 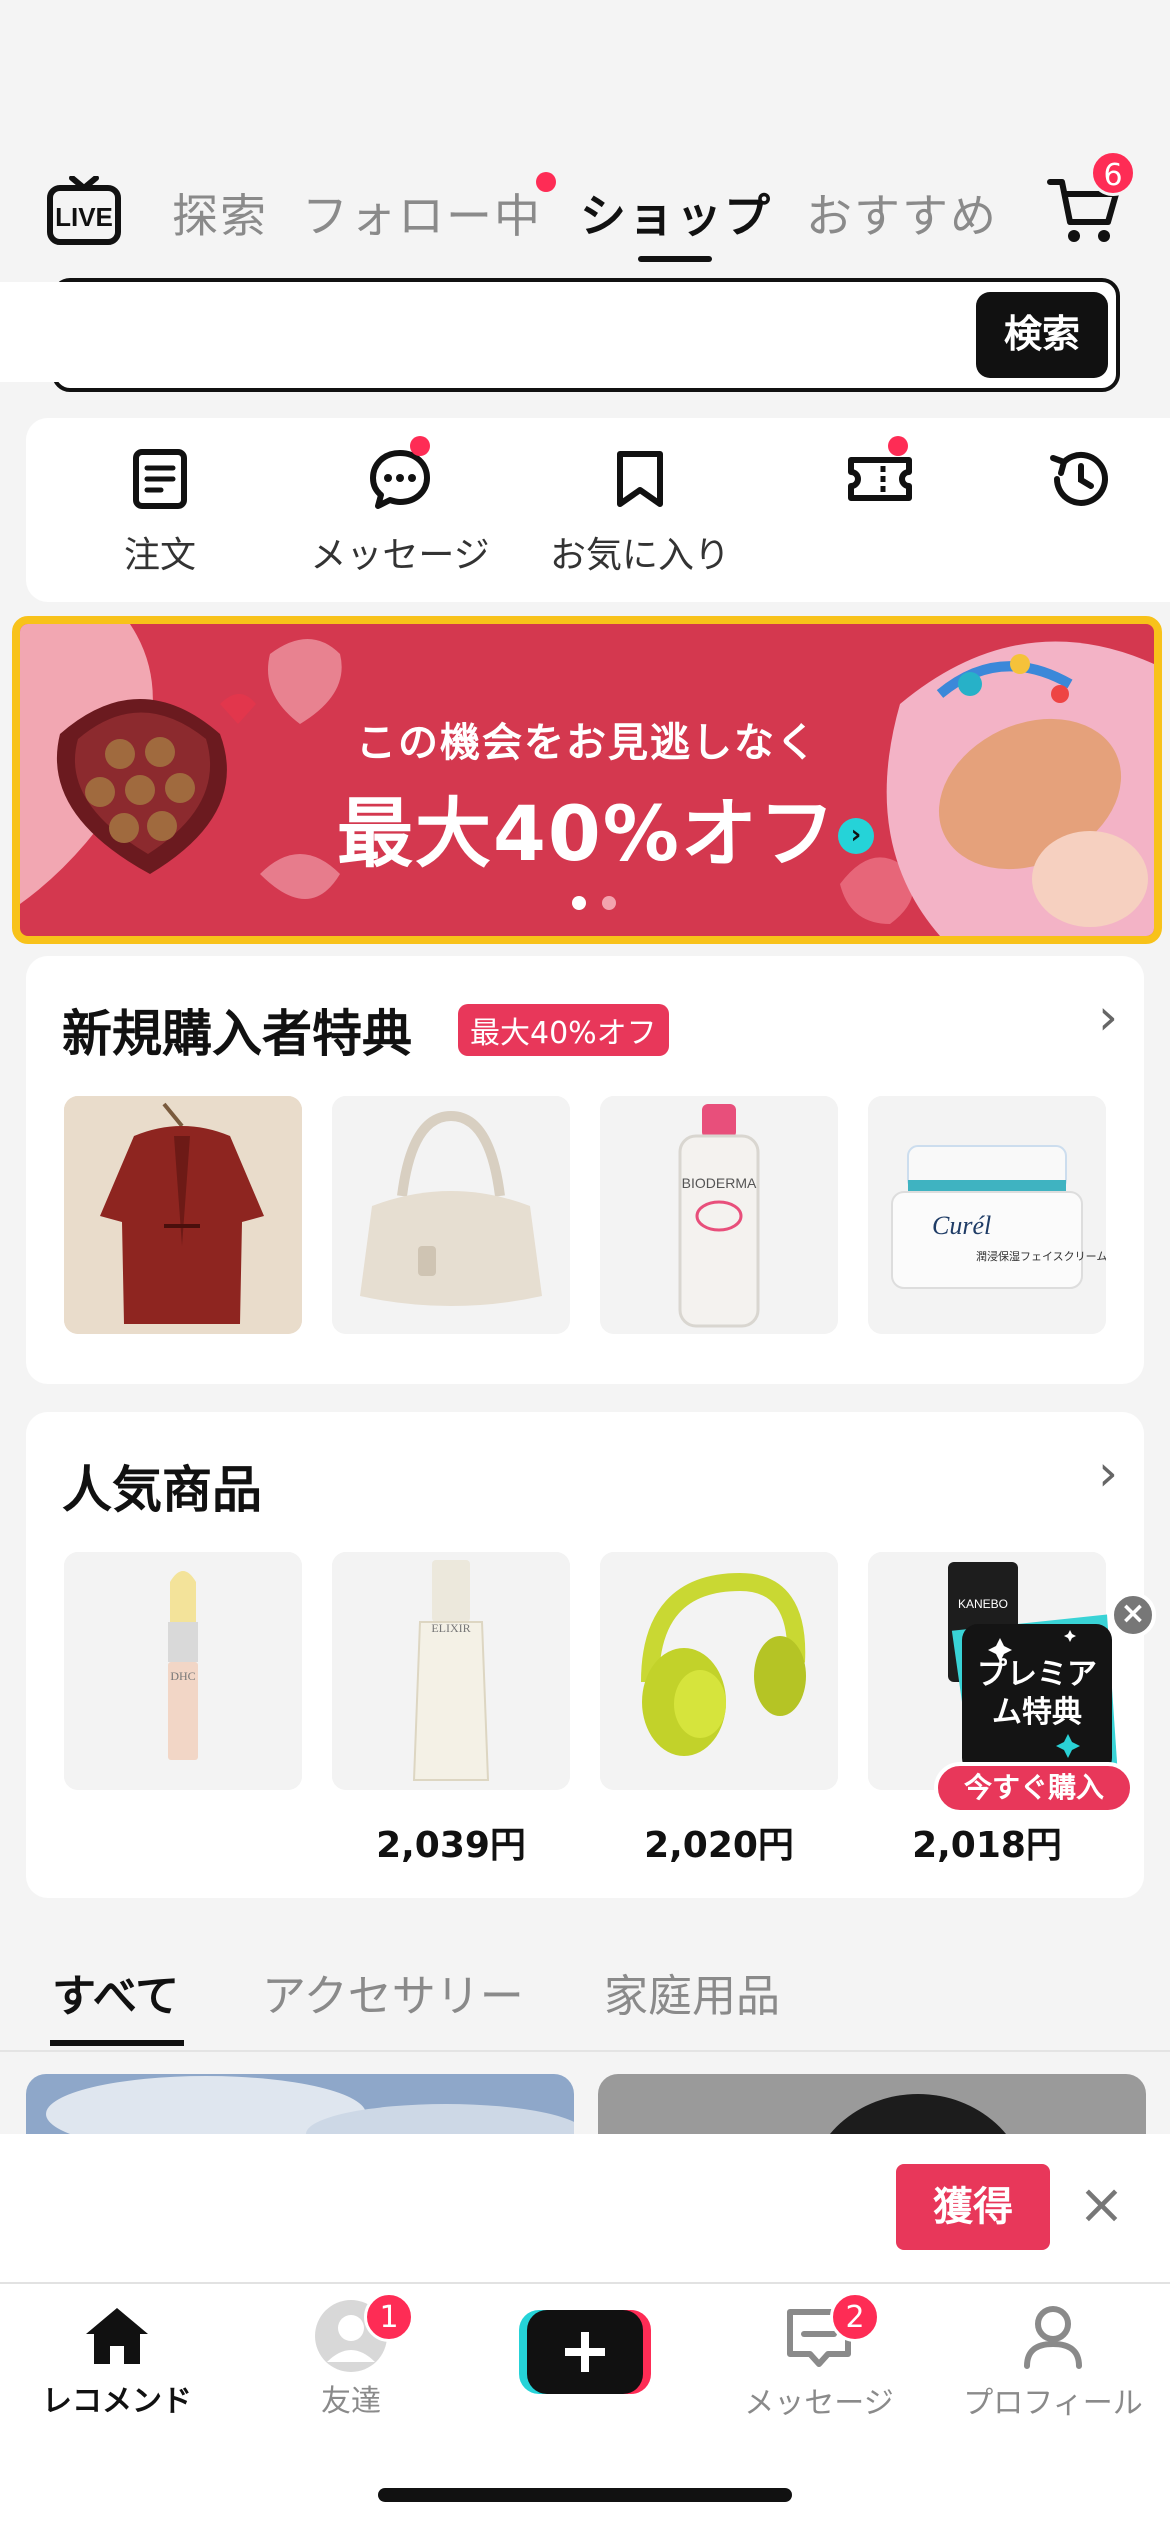 What do you see at coordinates (855, 2317) in the screenshot?
I see `messages-badge: 2` at bounding box center [855, 2317].